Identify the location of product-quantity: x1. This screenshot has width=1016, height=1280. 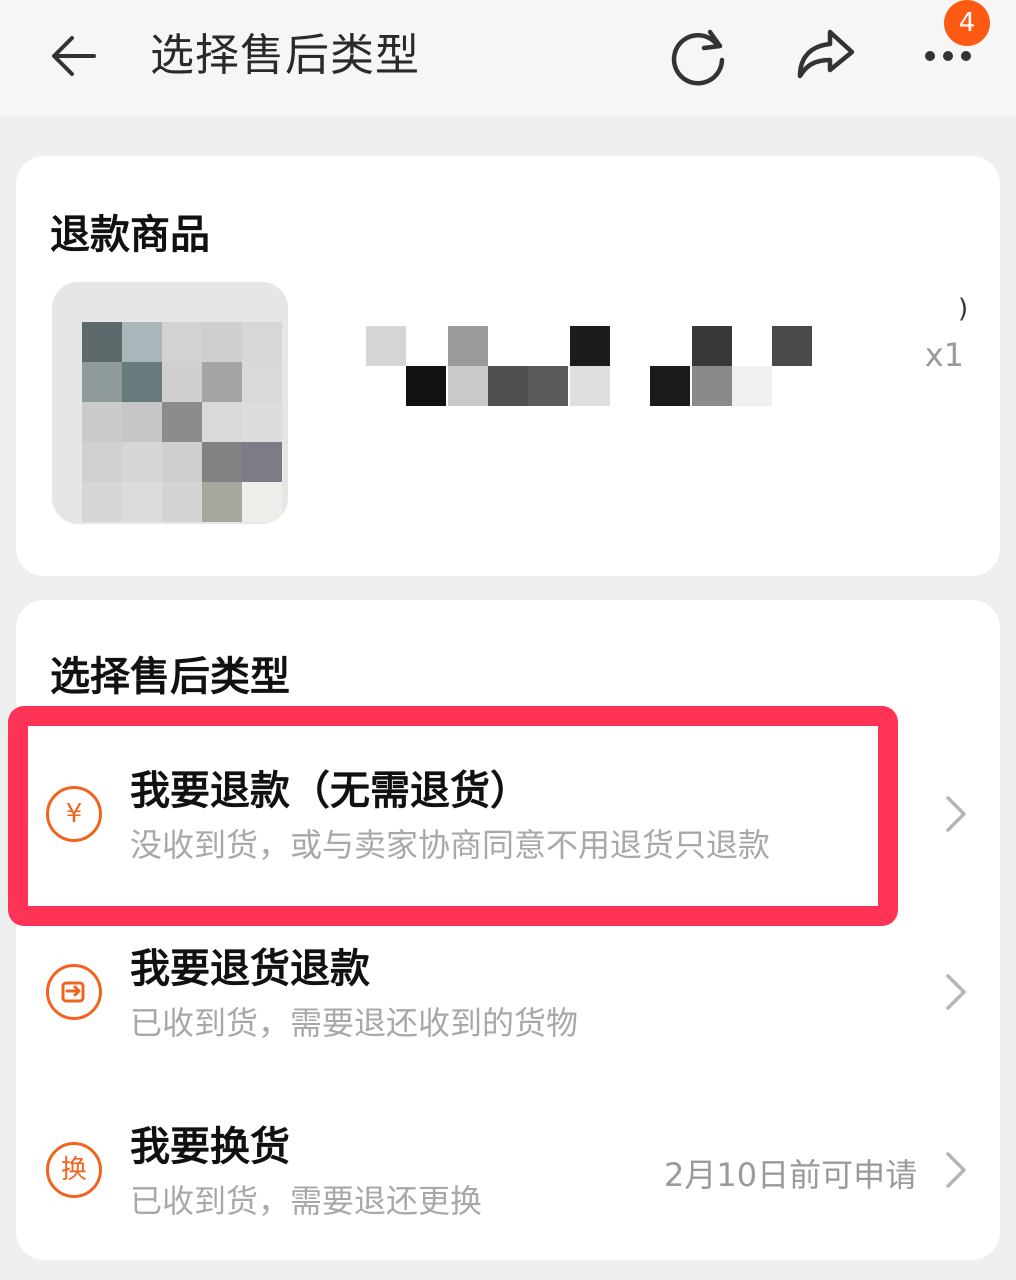
(944, 355).